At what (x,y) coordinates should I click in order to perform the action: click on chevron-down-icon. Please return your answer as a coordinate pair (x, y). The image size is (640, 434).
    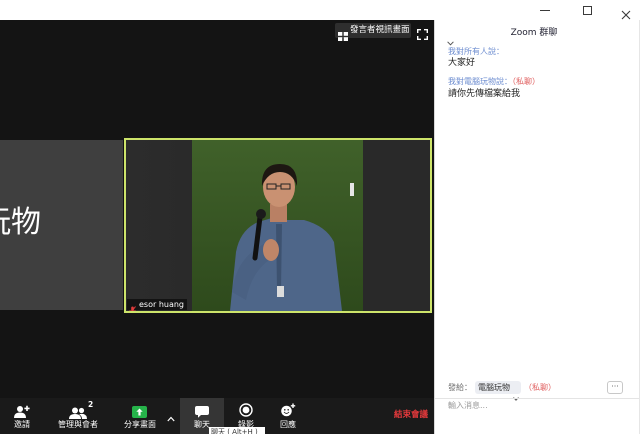
    Looking at the image, I should click on (516, 393).